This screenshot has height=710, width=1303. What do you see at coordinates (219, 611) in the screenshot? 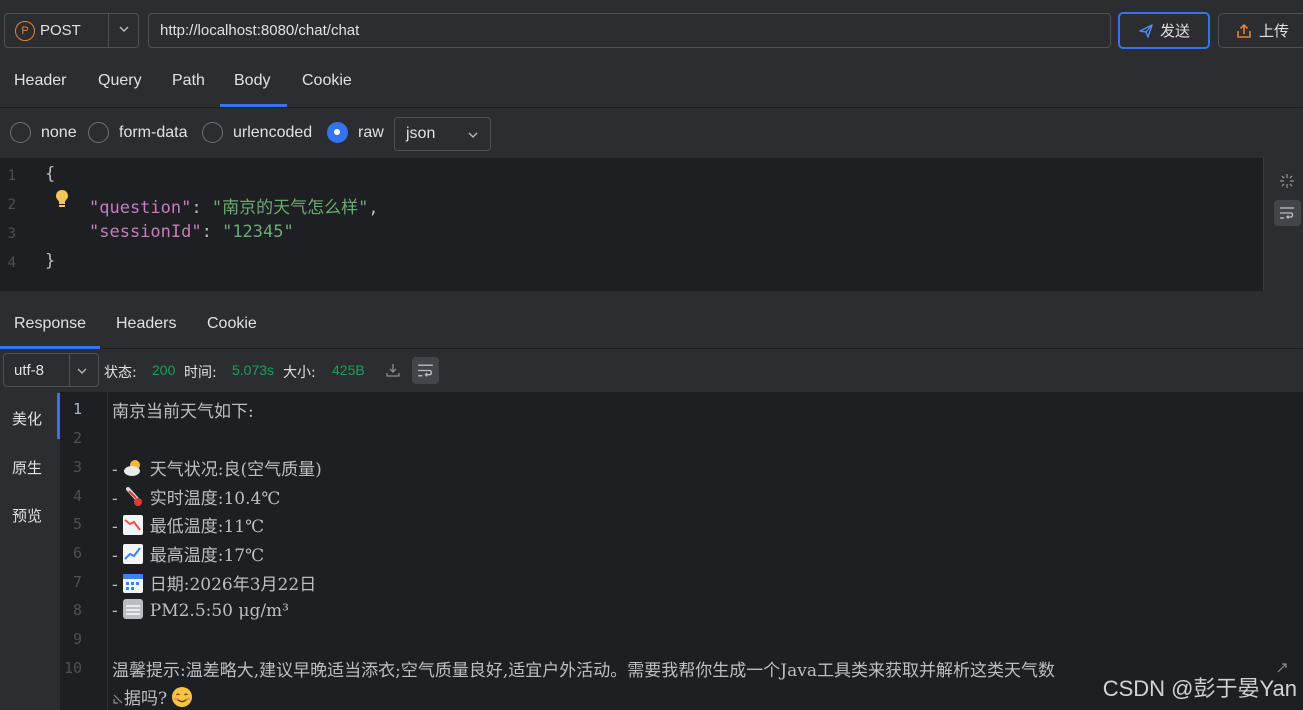
I see `response-line-text: PM2.5:50 μg/m³` at bounding box center [219, 611].